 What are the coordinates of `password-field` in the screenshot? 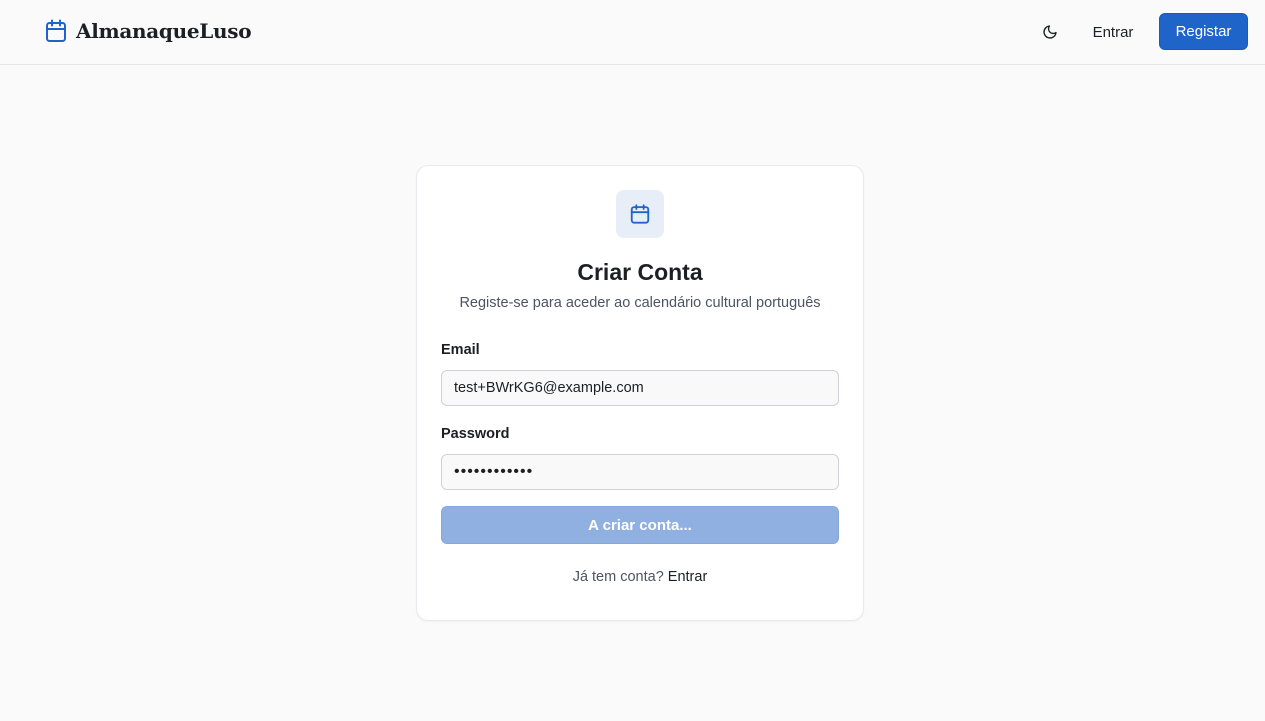 It's located at (640, 472).